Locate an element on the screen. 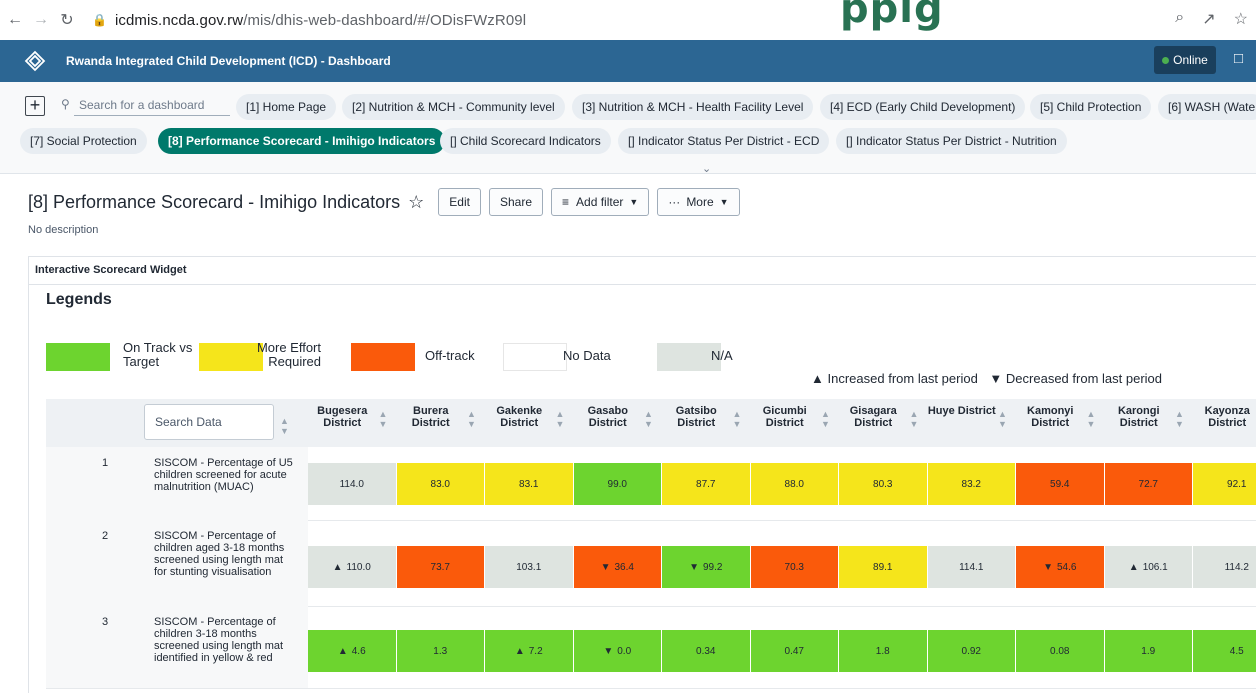  score-cell: 0.47 is located at coordinates (794, 651).